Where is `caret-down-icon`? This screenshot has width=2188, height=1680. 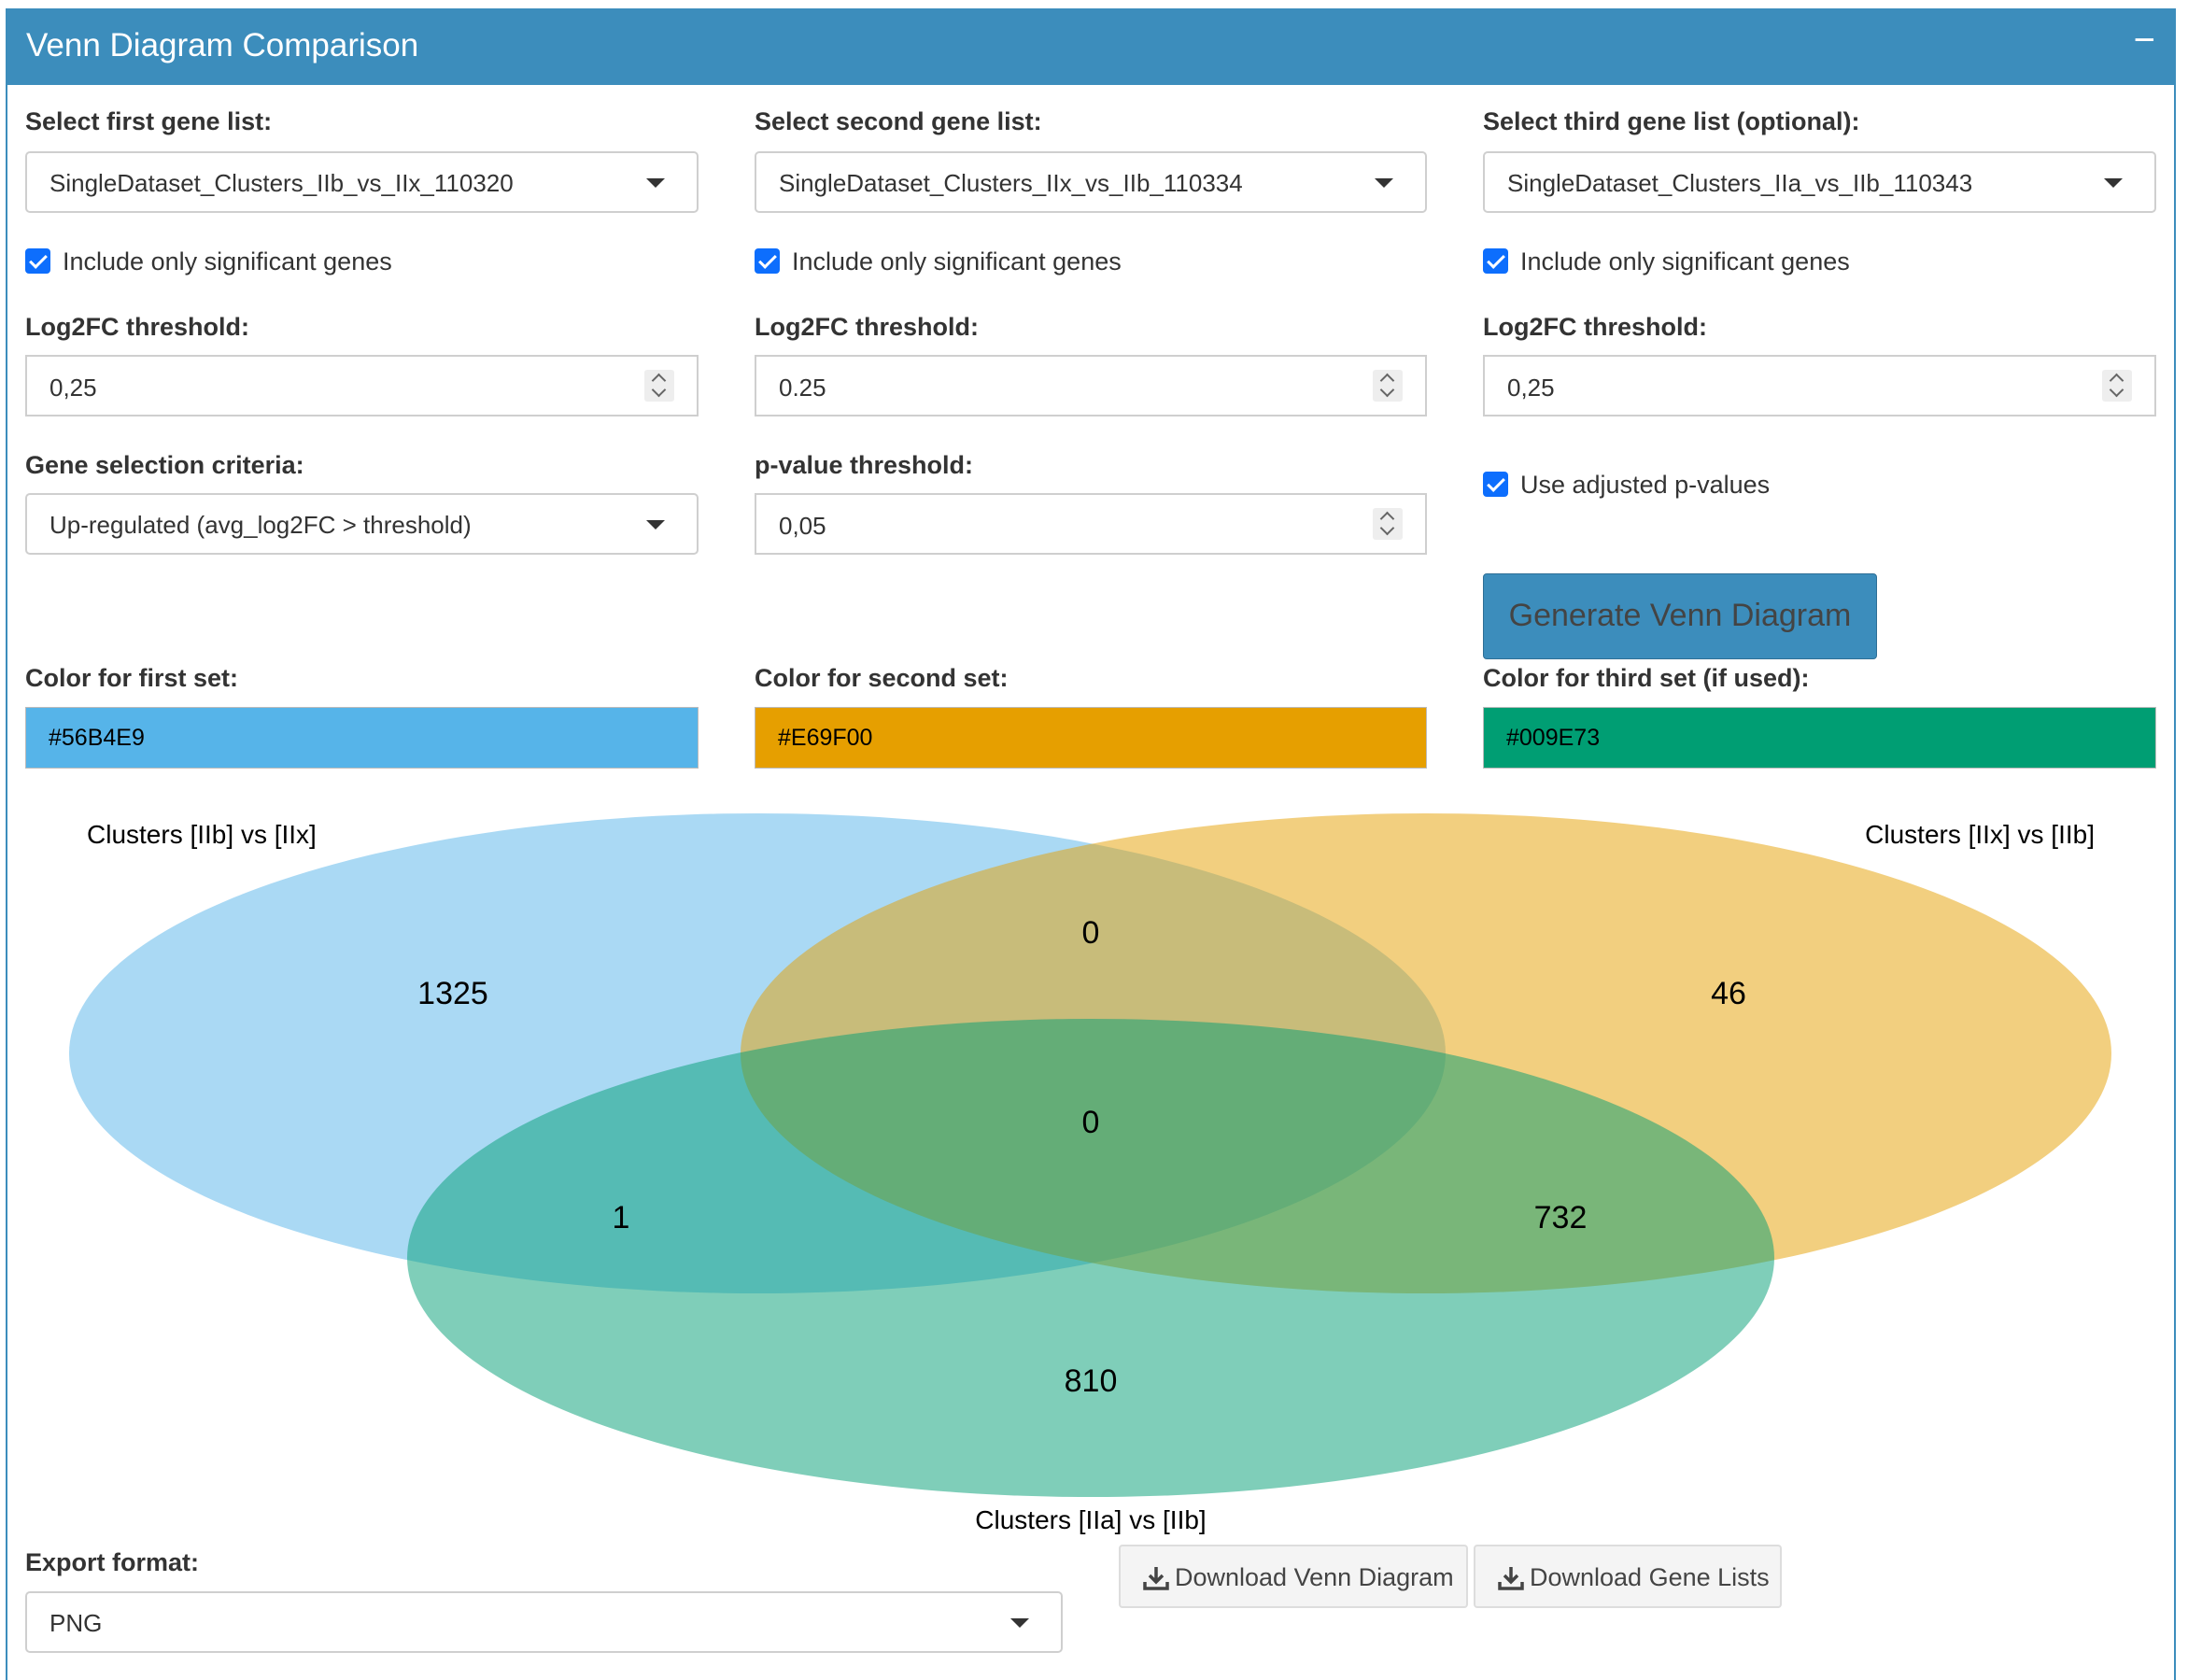 caret-down-icon is located at coordinates (1019, 1623).